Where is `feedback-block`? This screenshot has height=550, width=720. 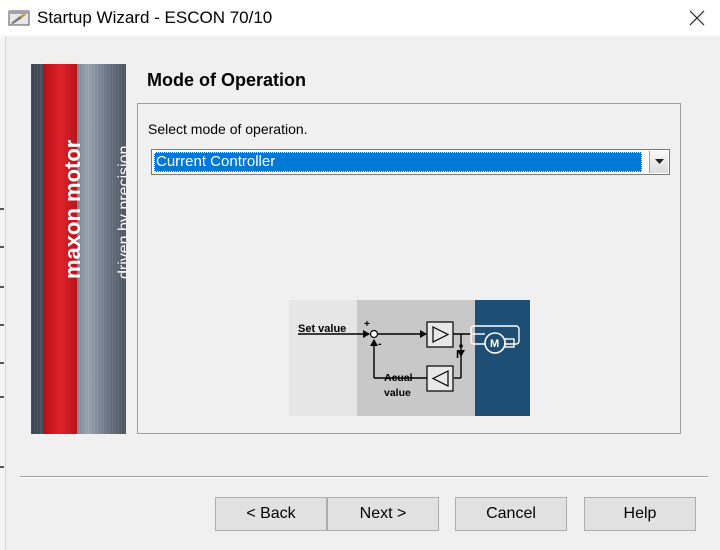 feedback-block is located at coordinates (440, 378).